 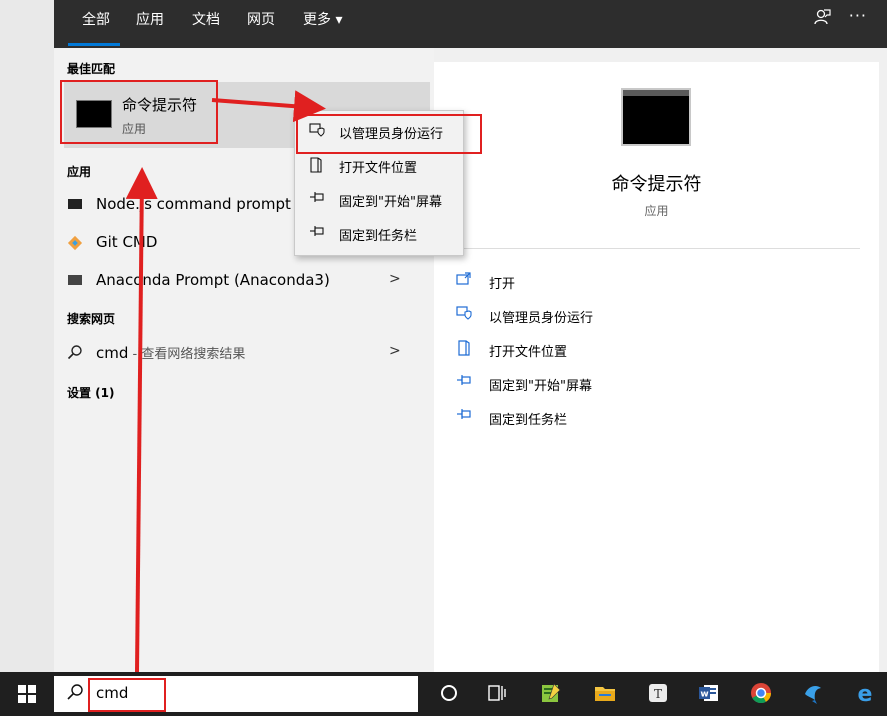 I want to click on svg-text: w, so click(x=704, y=695).